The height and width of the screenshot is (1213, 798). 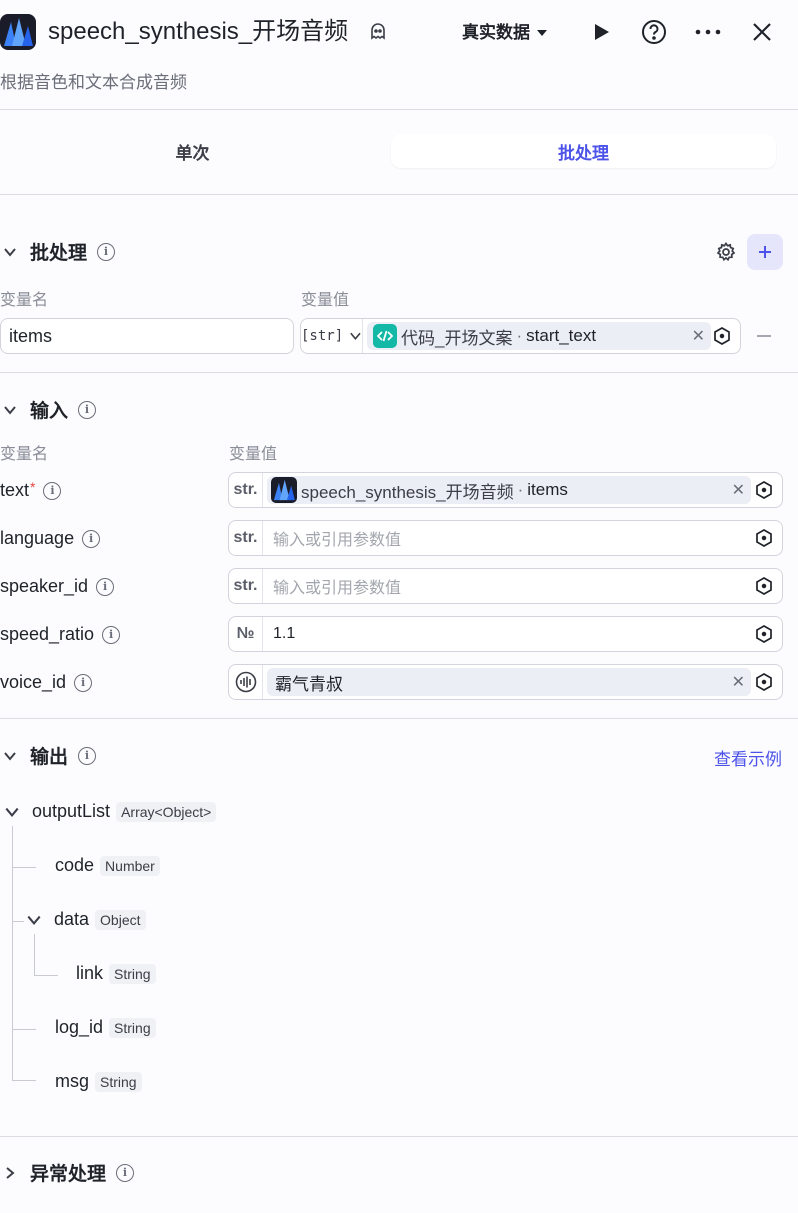 I want to click on data-mode-dropdown: 真实数据, so click(x=505, y=33).